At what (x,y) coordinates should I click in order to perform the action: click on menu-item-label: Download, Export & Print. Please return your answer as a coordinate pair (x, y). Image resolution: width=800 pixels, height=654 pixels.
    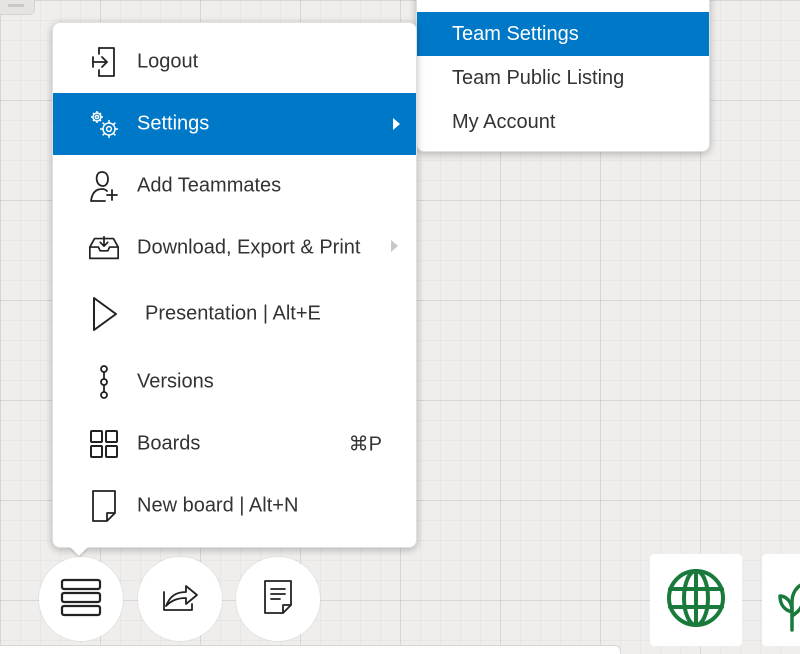
    Looking at the image, I should click on (249, 247).